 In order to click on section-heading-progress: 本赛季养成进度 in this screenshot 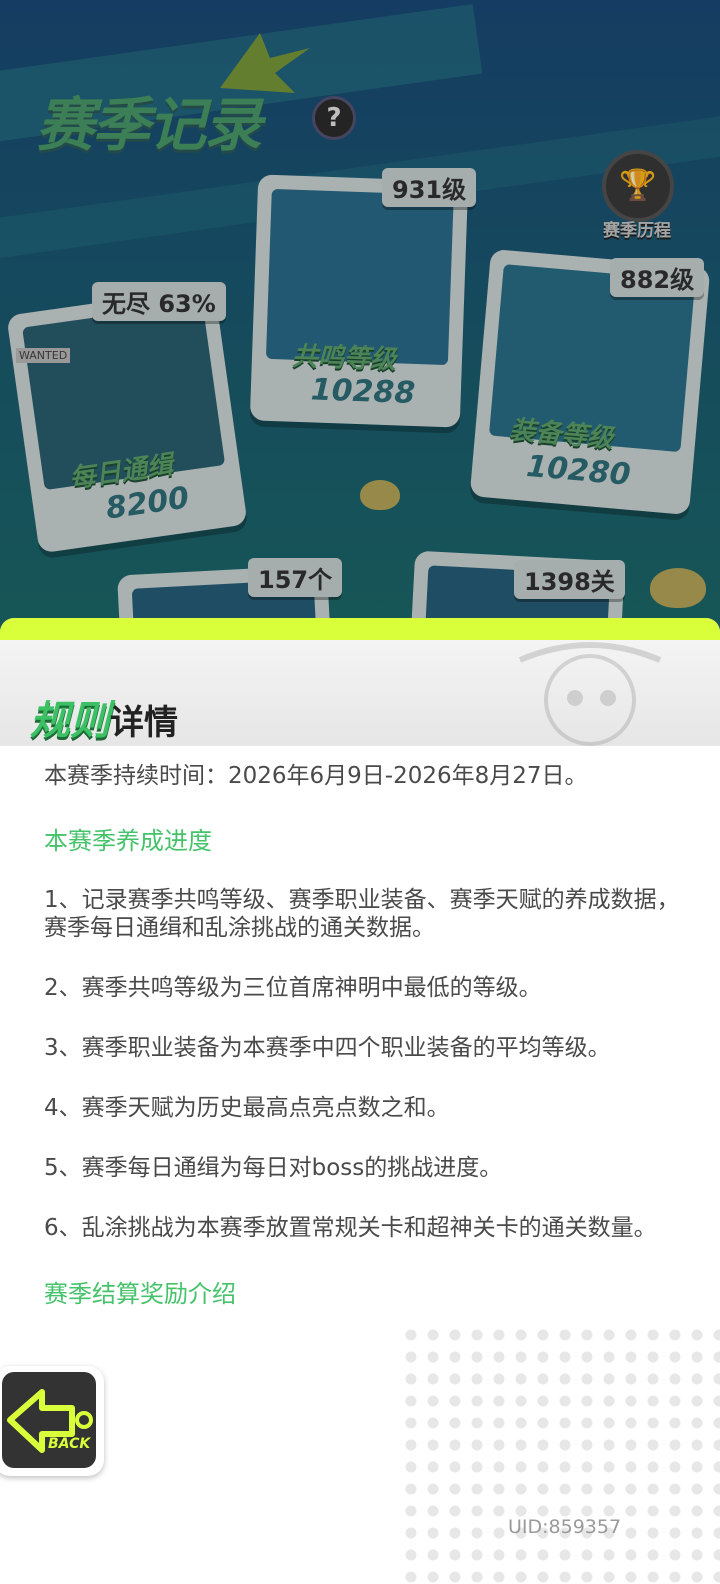, I will do `click(128, 841)`.